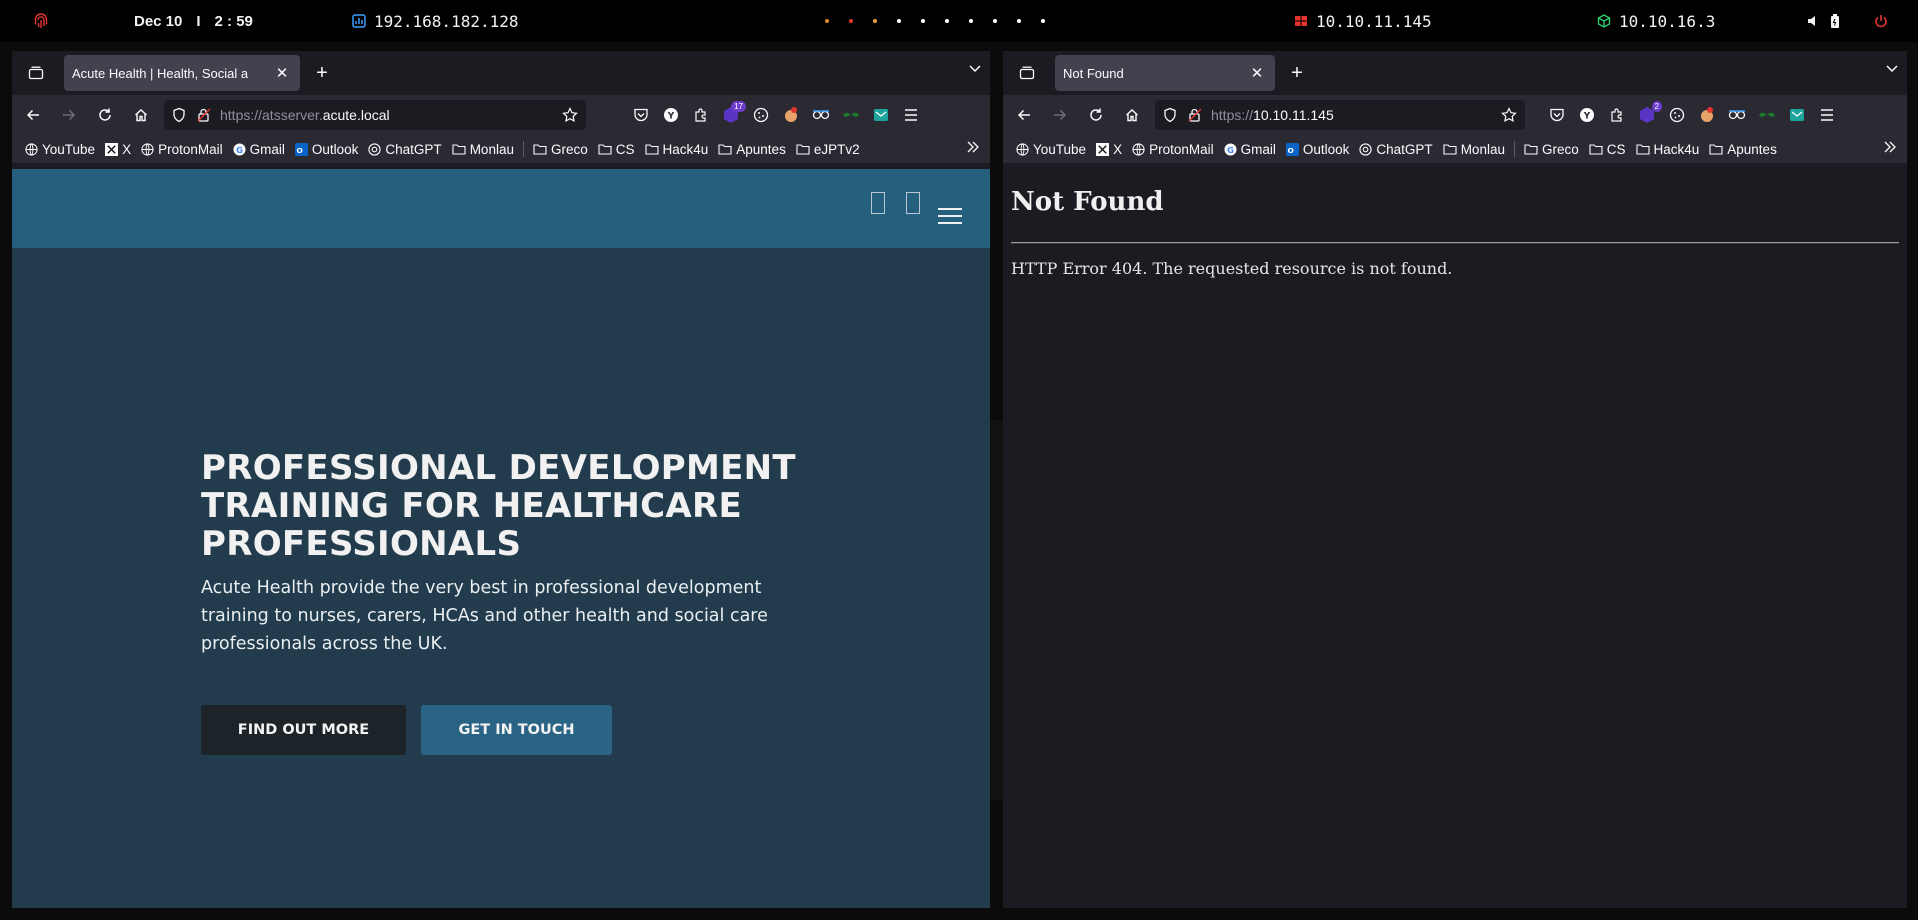 The image size is (1918, 920). Describe the element at coordinates (1374, 21) in the screenshot. I see `target-ip-text: 10.10.11.145` at that location.